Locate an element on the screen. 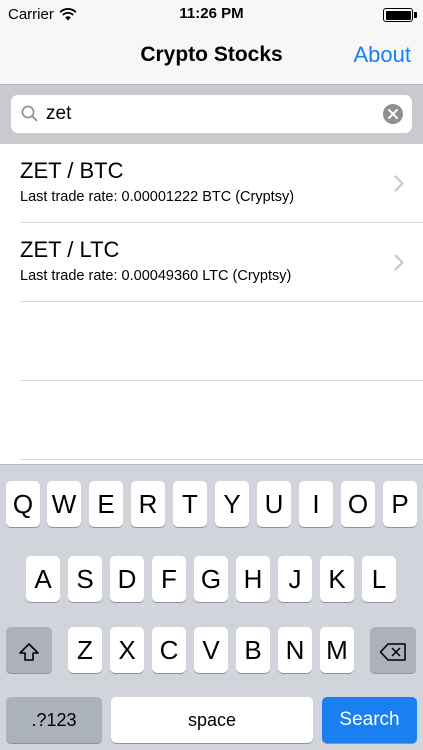 This screenshot has height=750, width=423. key-v: V is located at coordinates (211, 650).